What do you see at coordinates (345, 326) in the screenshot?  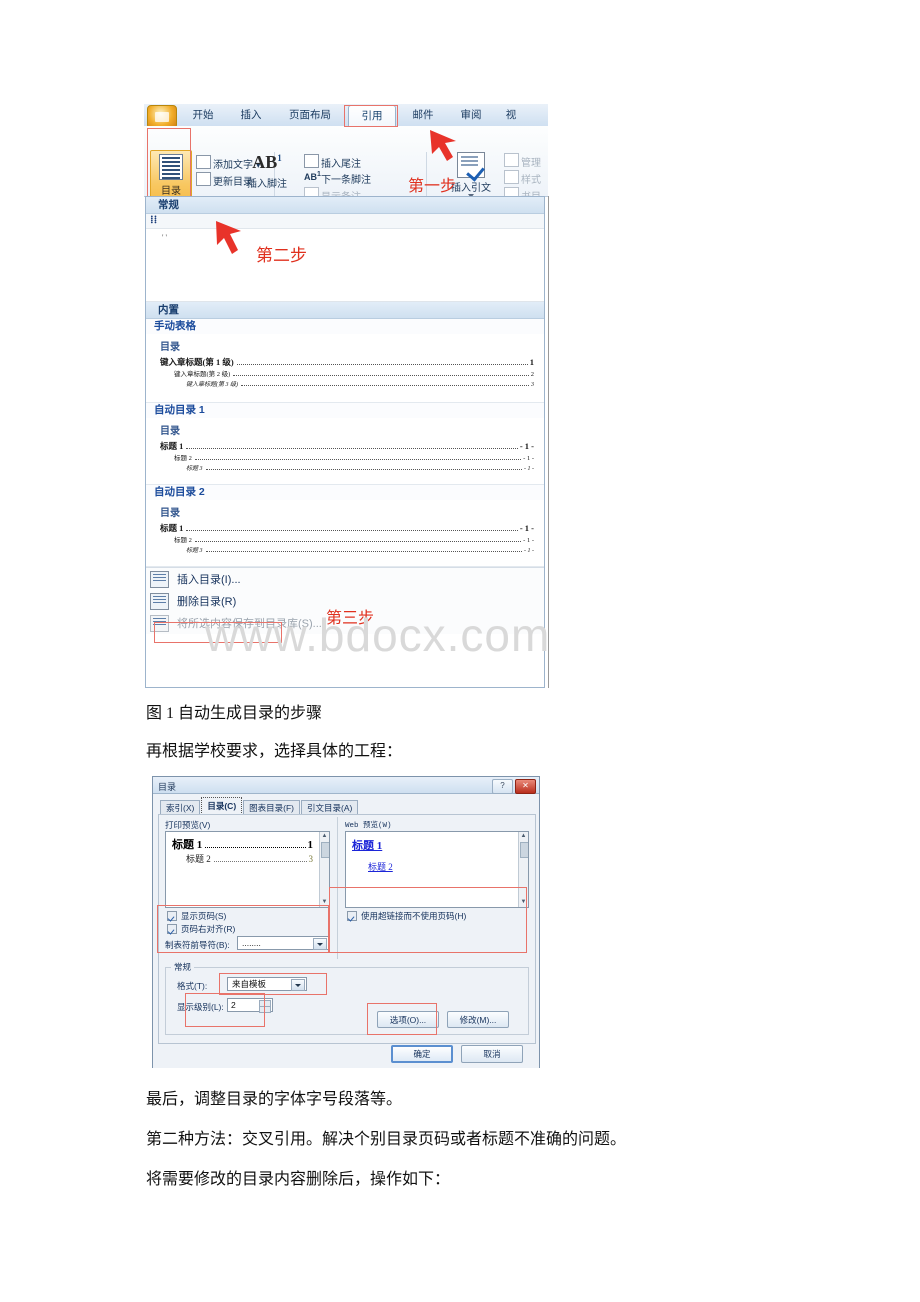 I see `gallery-entry-name: 手动表格` at bounding box center [345, 326].